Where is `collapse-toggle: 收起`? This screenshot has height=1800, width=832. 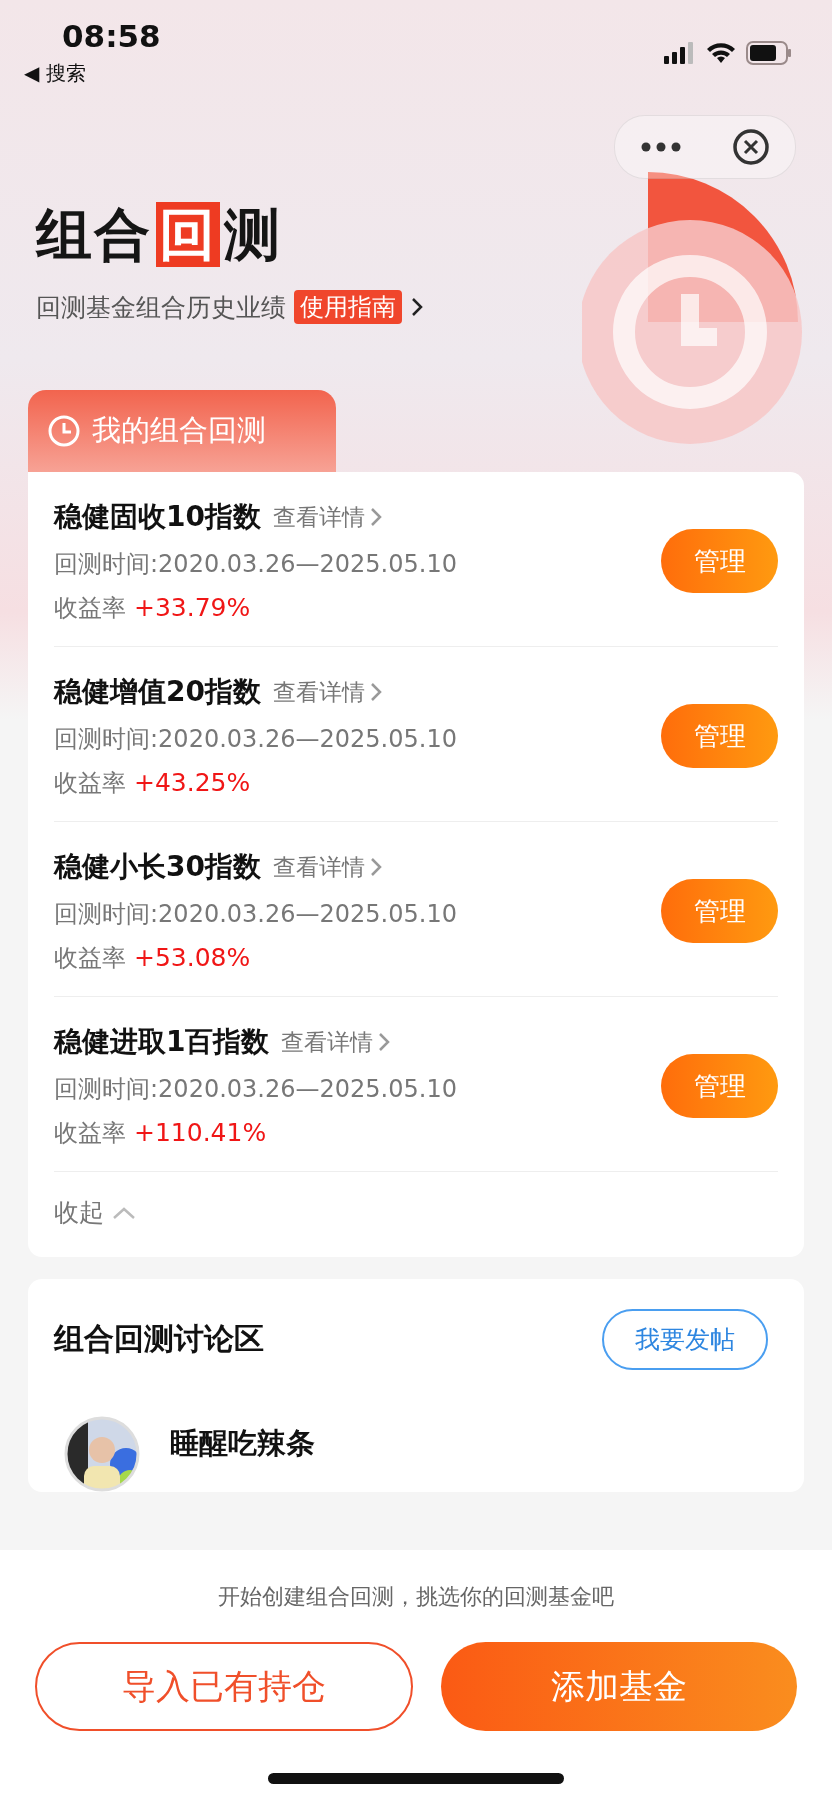
collapse-toggle: 收起 is located at coordinates (95, 1214).